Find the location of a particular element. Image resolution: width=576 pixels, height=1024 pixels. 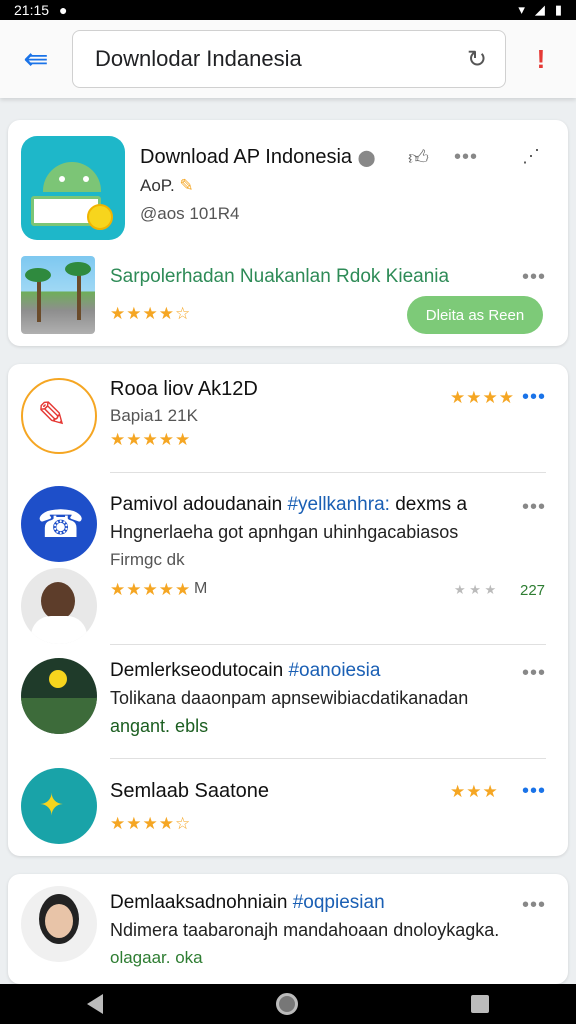

app-icon-photo is located at coordinates (59, 696).